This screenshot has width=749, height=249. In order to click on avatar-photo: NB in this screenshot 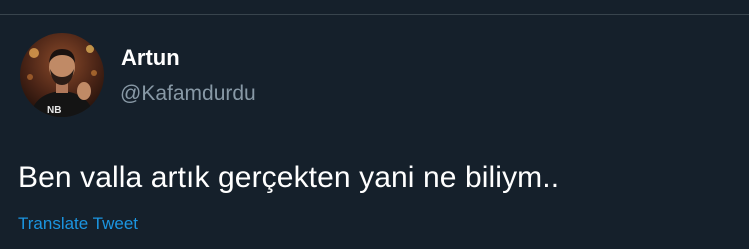, I will do `click(62, 75)`.